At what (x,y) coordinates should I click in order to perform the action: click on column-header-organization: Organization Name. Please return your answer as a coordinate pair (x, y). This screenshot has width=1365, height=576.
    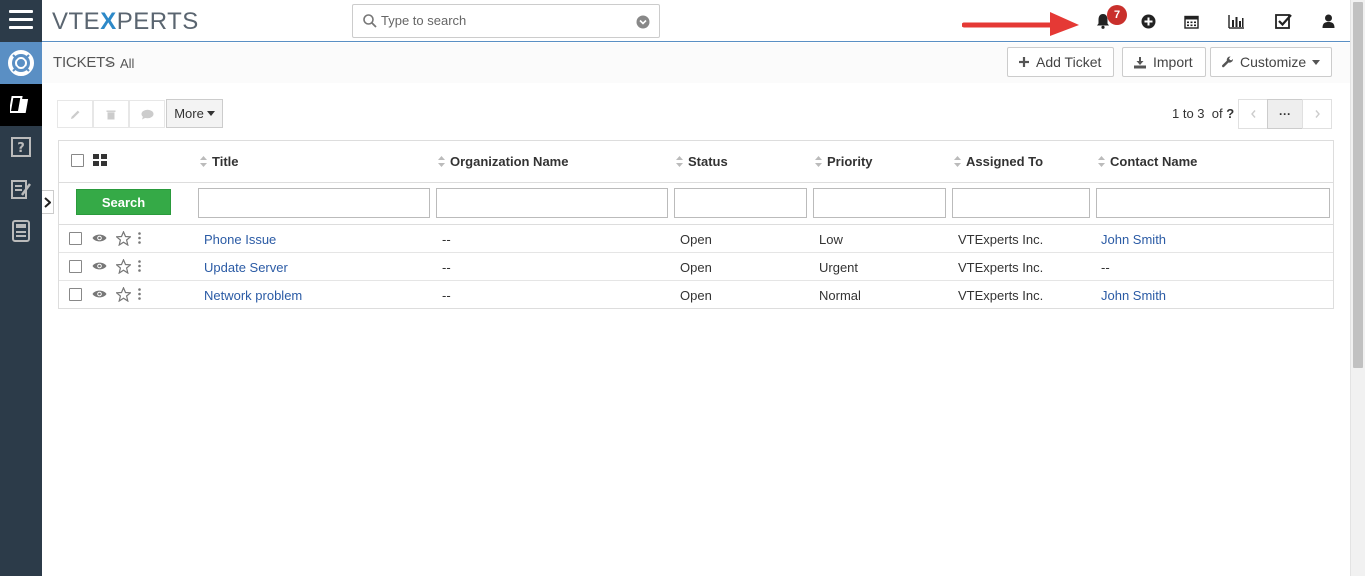
    Looking at the image, I should click on (503, 161).